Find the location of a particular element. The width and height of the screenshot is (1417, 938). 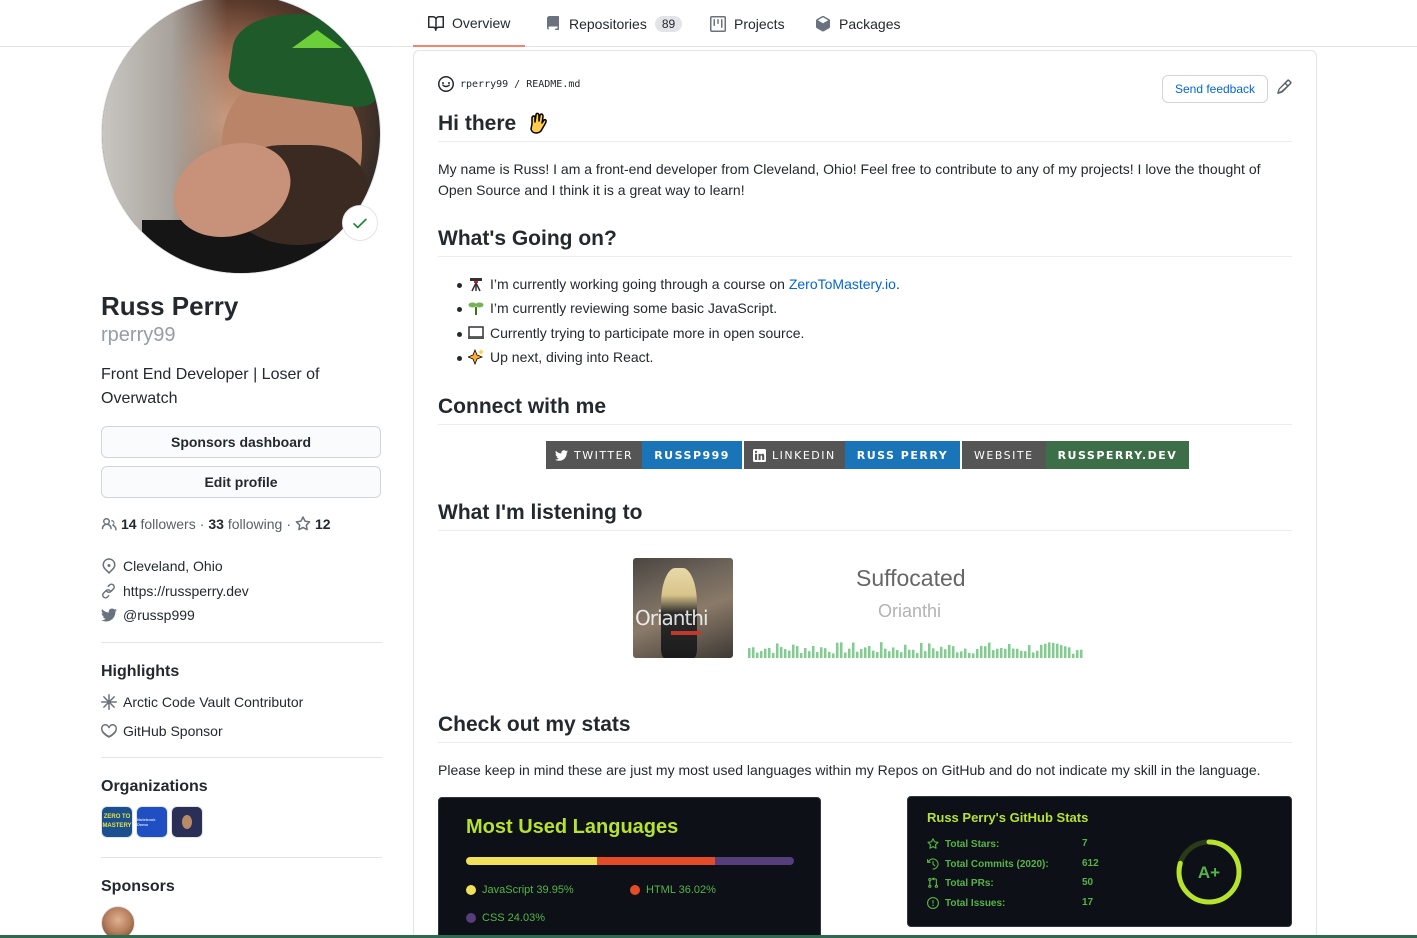

check-icon is located at coordinates (360, 223).